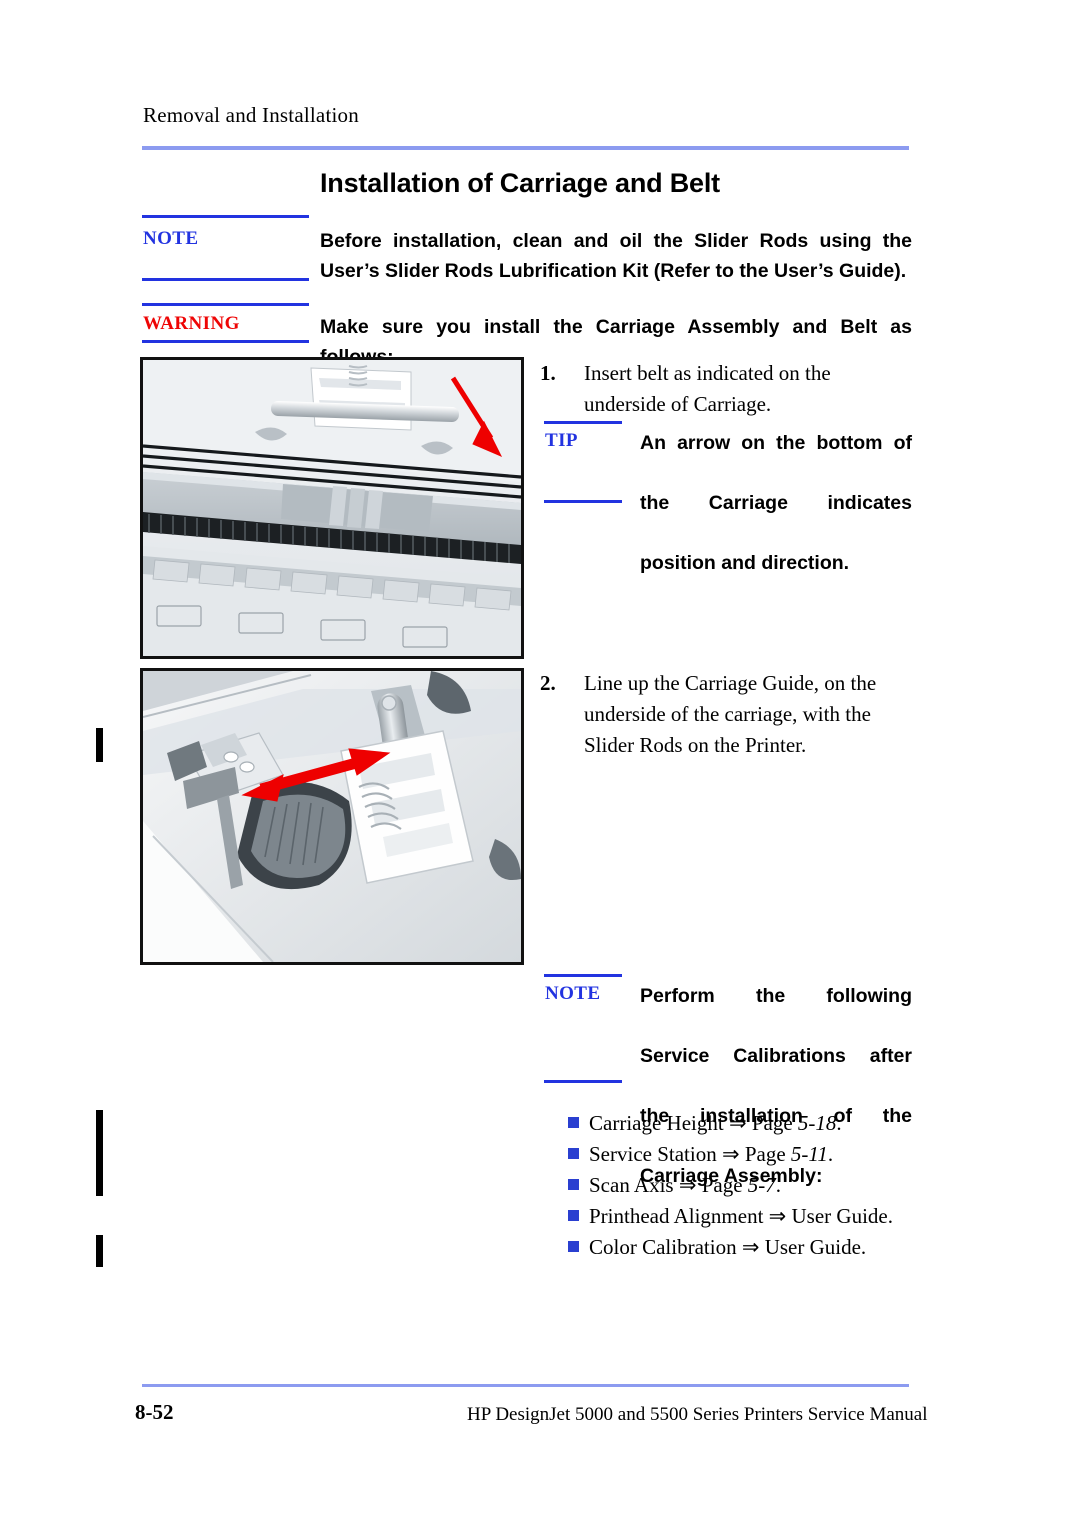 This screenshot has height=1528, width=1080. Describe the element at coordinates (761, 1185) in the screenshot. I see `calibration-page: 5-7` at that location.